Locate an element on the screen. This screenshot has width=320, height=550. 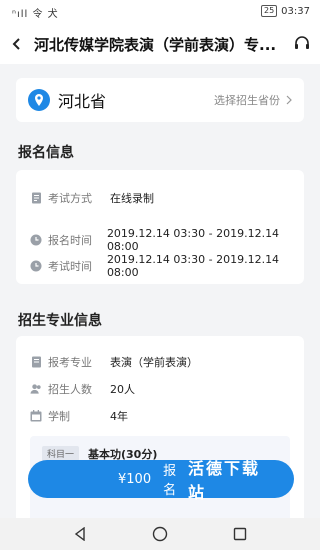
exam-time-value: 2019.12.14 03:30 - 2019.12.14 08:00 is located at coordinates (193, 266).